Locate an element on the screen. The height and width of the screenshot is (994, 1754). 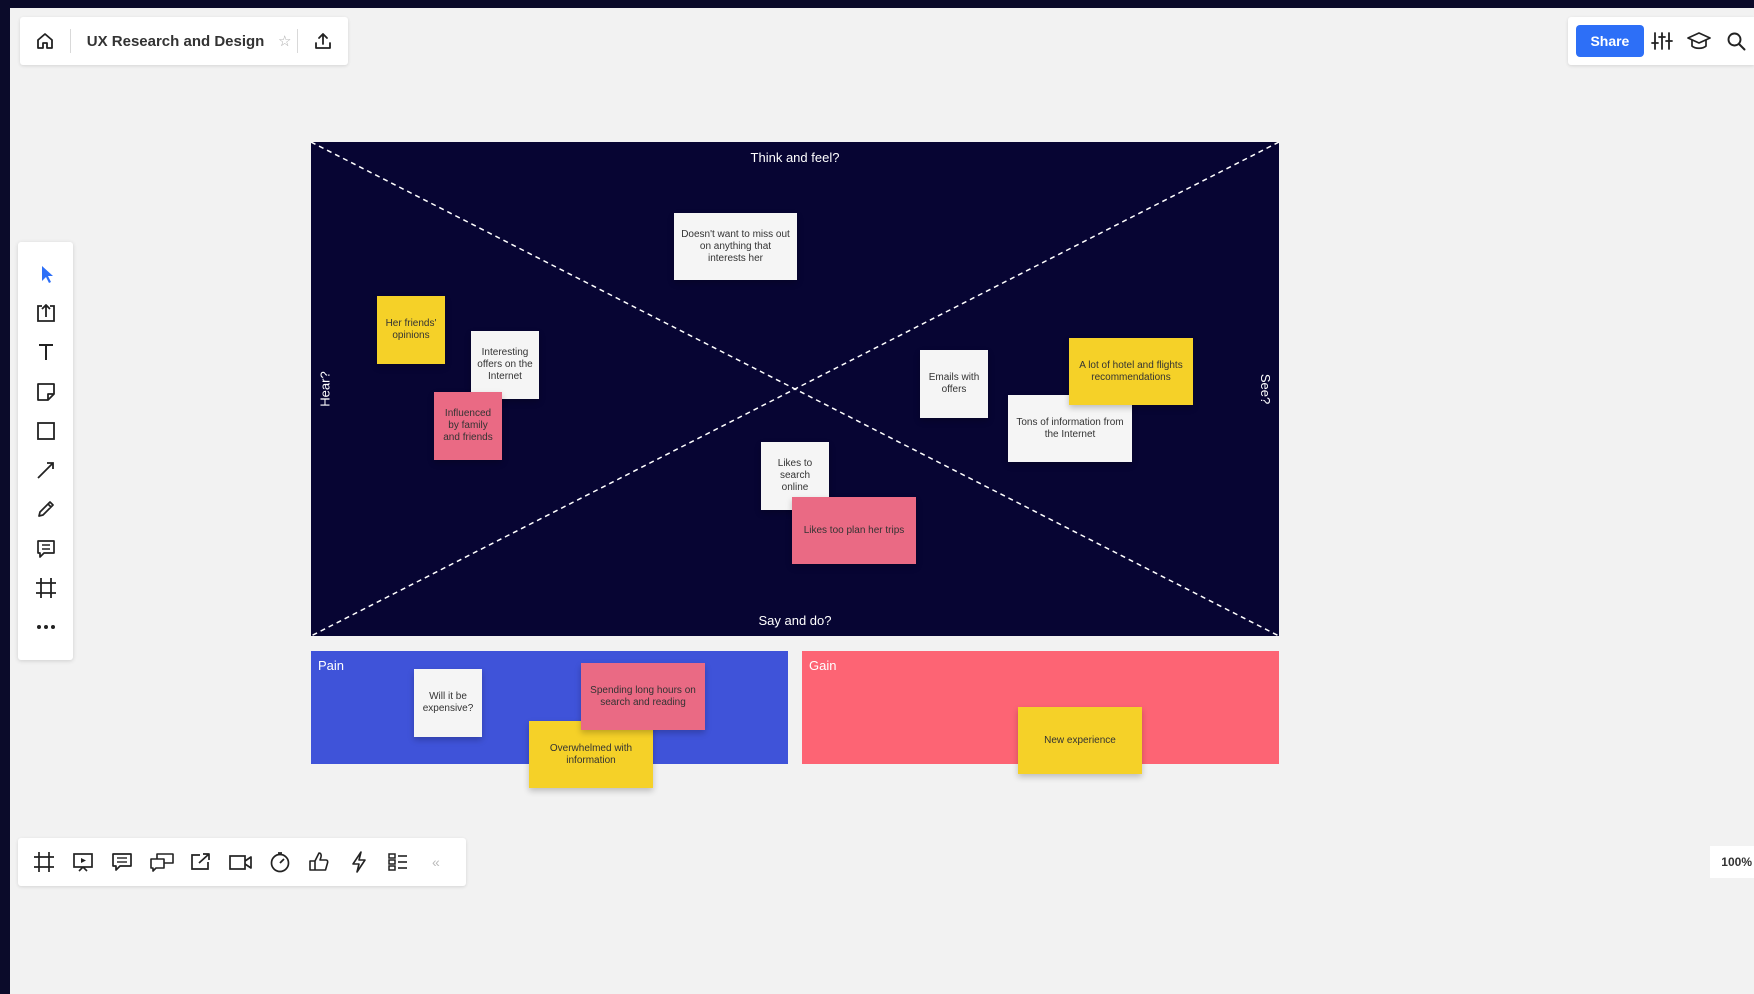
search-icon is located at coordinates (1735, 41).